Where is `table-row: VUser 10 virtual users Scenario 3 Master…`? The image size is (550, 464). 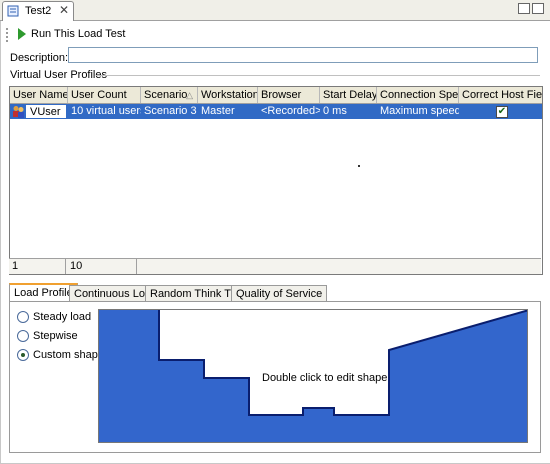 table-row: VUser 10 virtual users Scenario 3 Master… is located at coordinates (276, 111).